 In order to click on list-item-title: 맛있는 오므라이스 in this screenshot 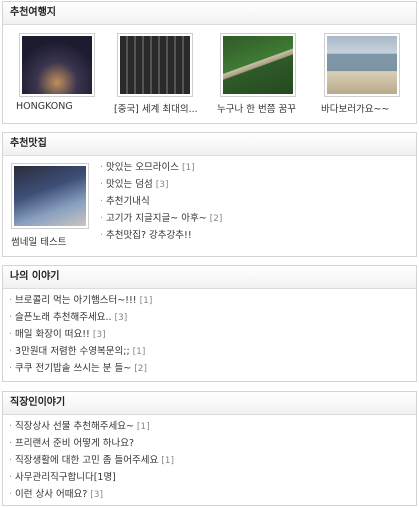, I will do `click(142, 167)`.